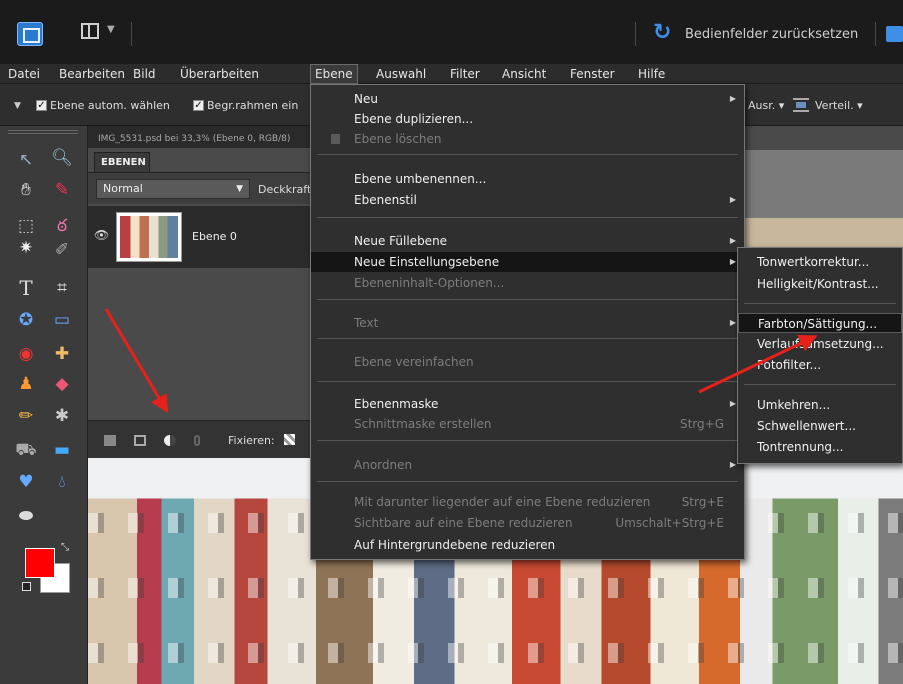 The width and height of the screenshot is (903, 684). Describe the element at coordinates (62, 288) in the screenshot. I see `crop-tool-icon: ⌗` at that location.